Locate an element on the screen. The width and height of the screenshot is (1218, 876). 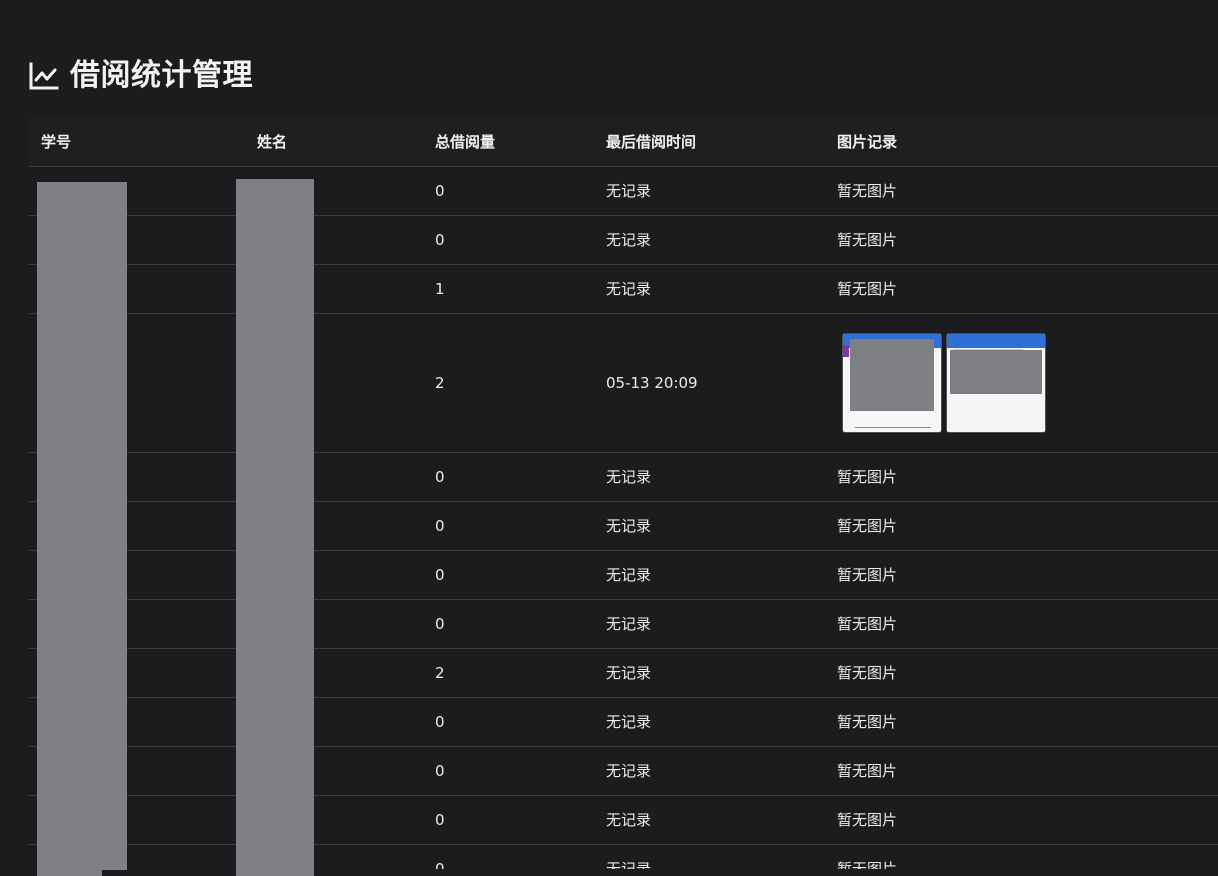
image-record-thumbnails is located at coordinates (1027, 382).